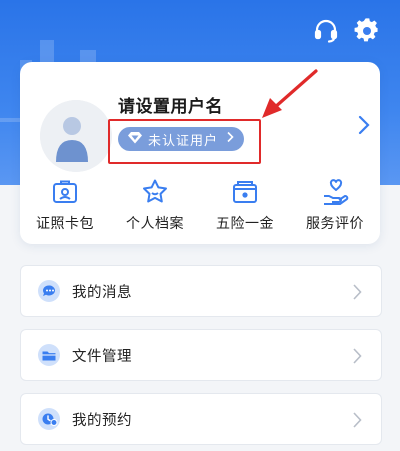 The height and width of the screenshot is (451, 400). I want to click on username-prompt: 请设置用户名, so click(170, 104).